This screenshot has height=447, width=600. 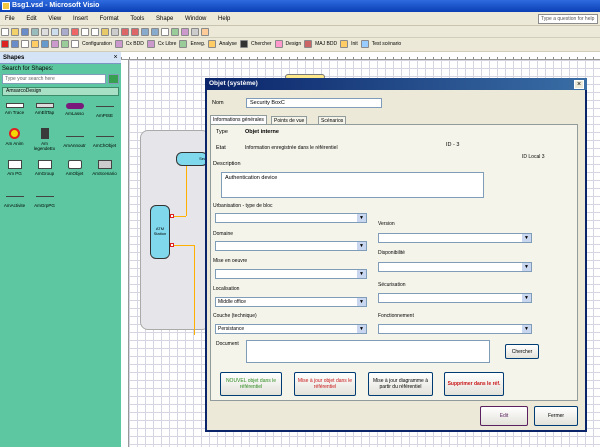 What do you see at coordinates (55, 44) in the screenshot?
I see `tool5-icon` at bounding box center [55, 44].